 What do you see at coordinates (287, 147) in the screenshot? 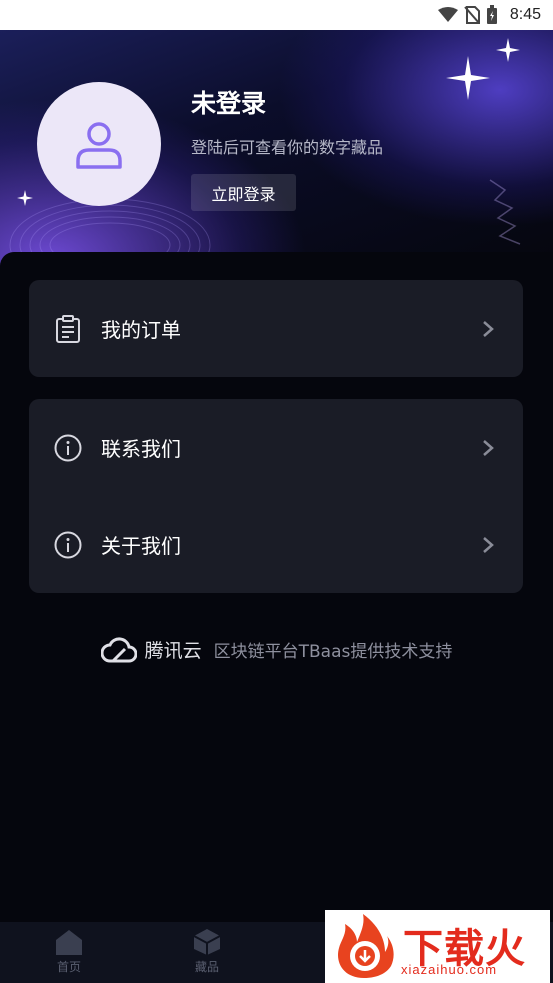
I see `login-hint: 登陆后可查看你的数字藏品` at bounding box center [287, 147].